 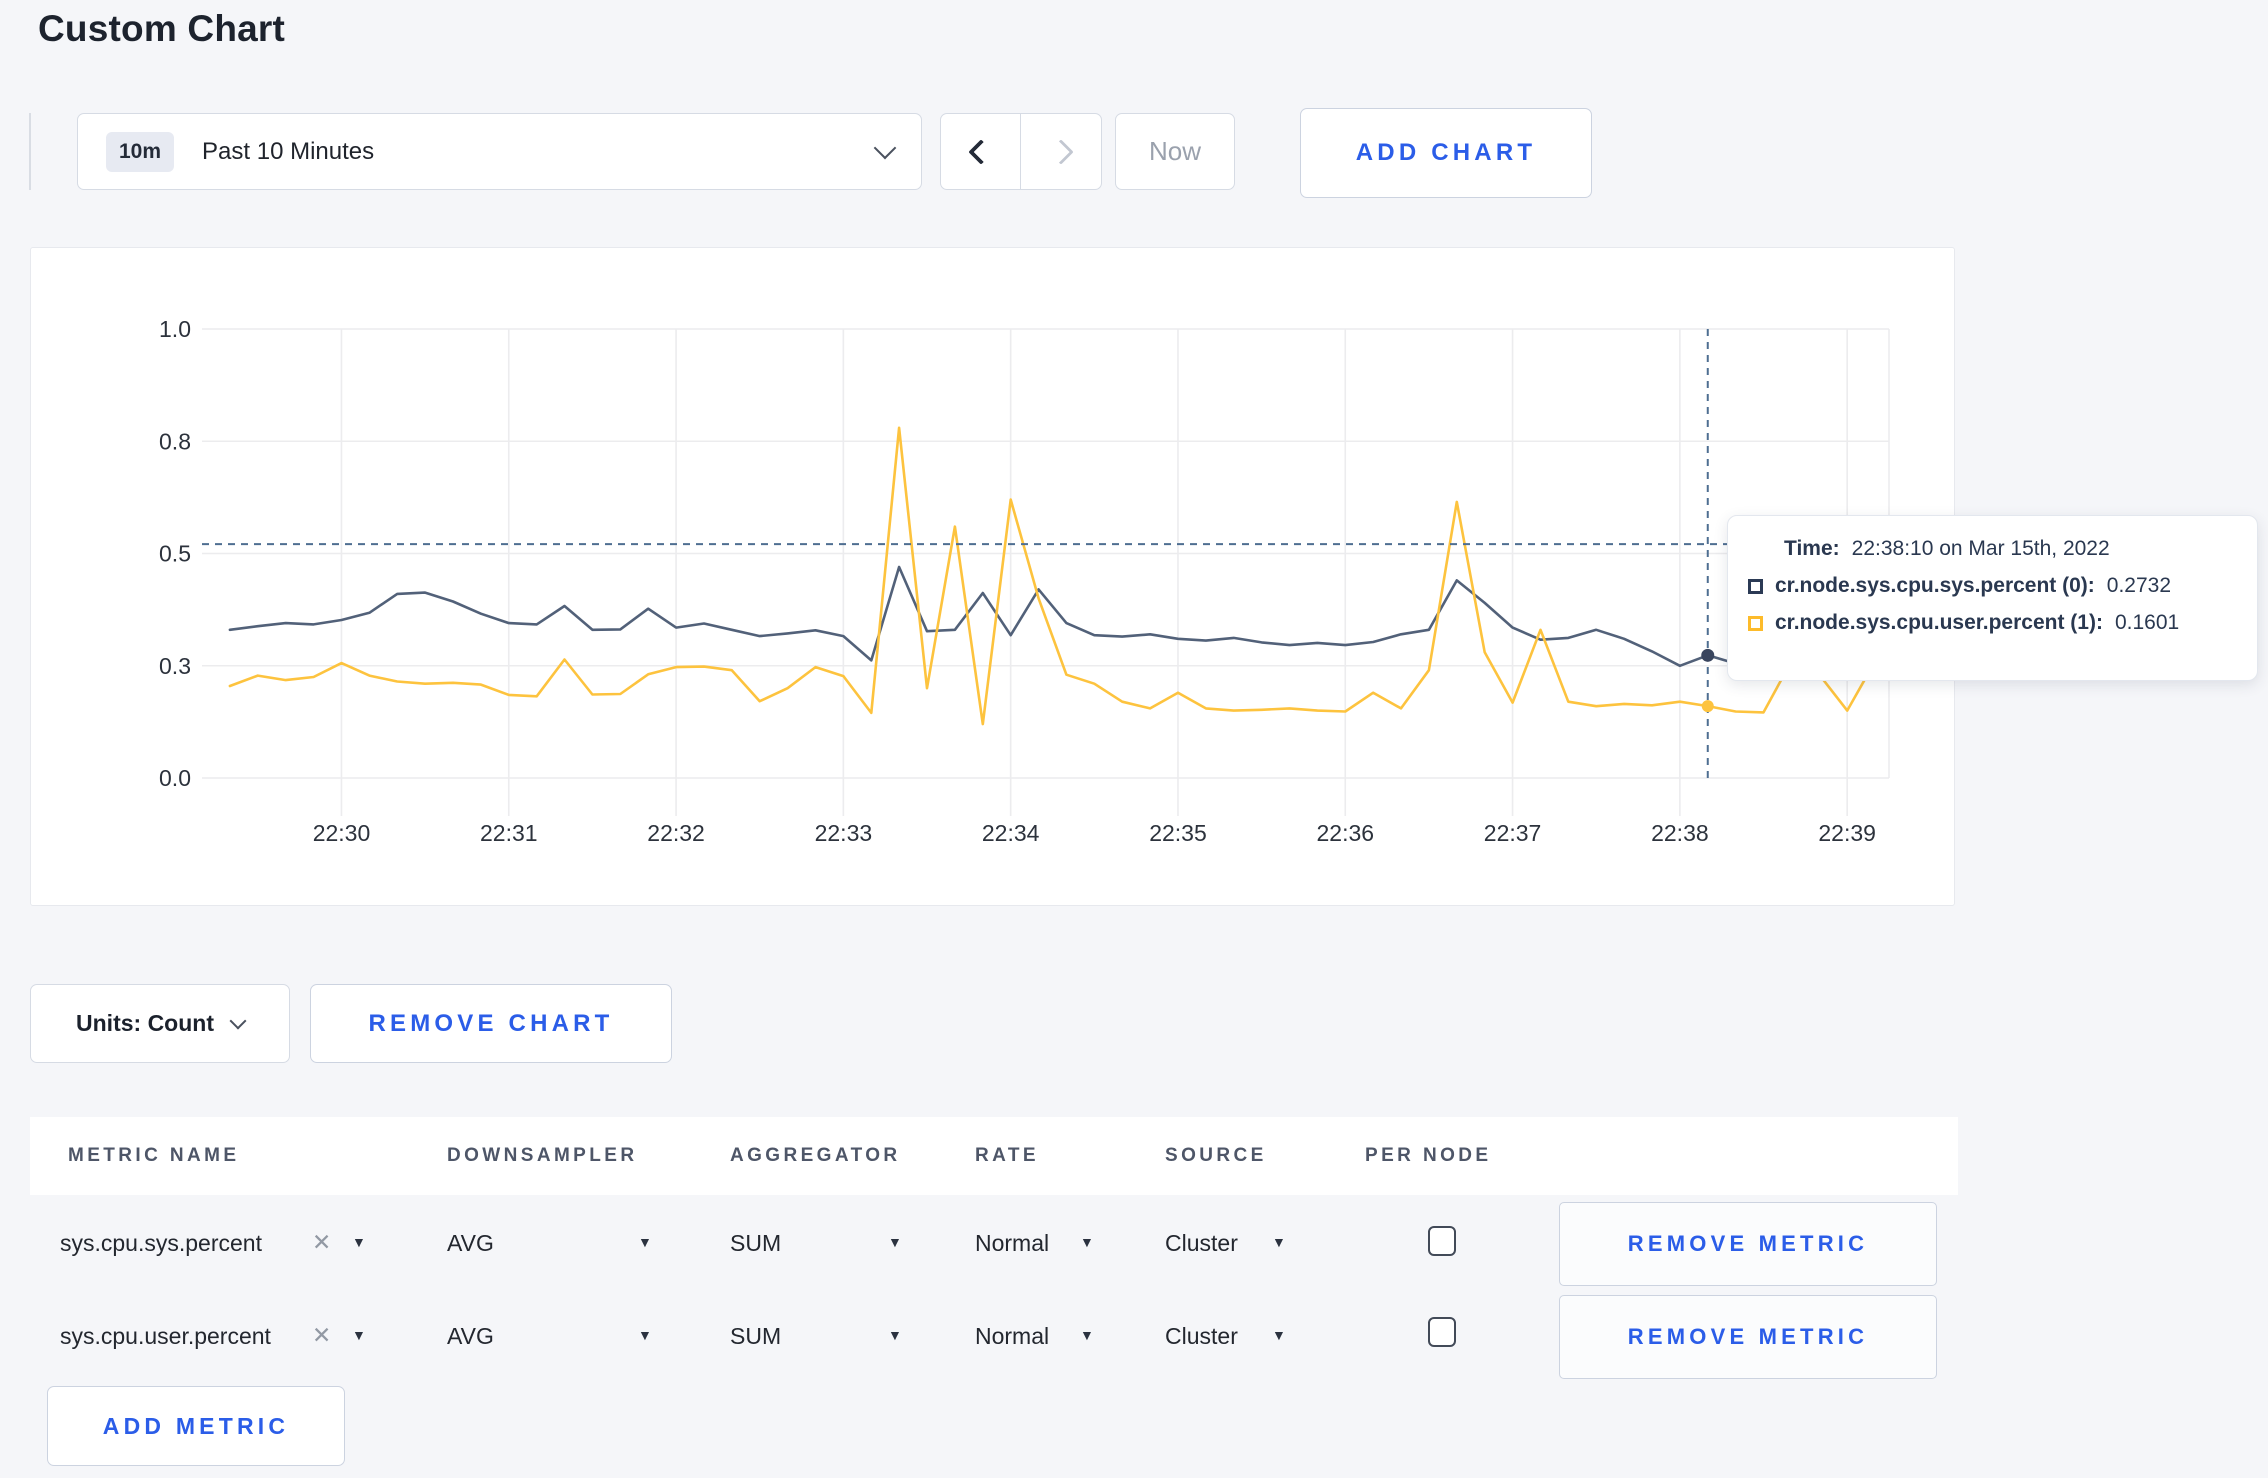 I want to click on metric-name-value: sys.cpu.user.percent, so click(x=165, y=1336).